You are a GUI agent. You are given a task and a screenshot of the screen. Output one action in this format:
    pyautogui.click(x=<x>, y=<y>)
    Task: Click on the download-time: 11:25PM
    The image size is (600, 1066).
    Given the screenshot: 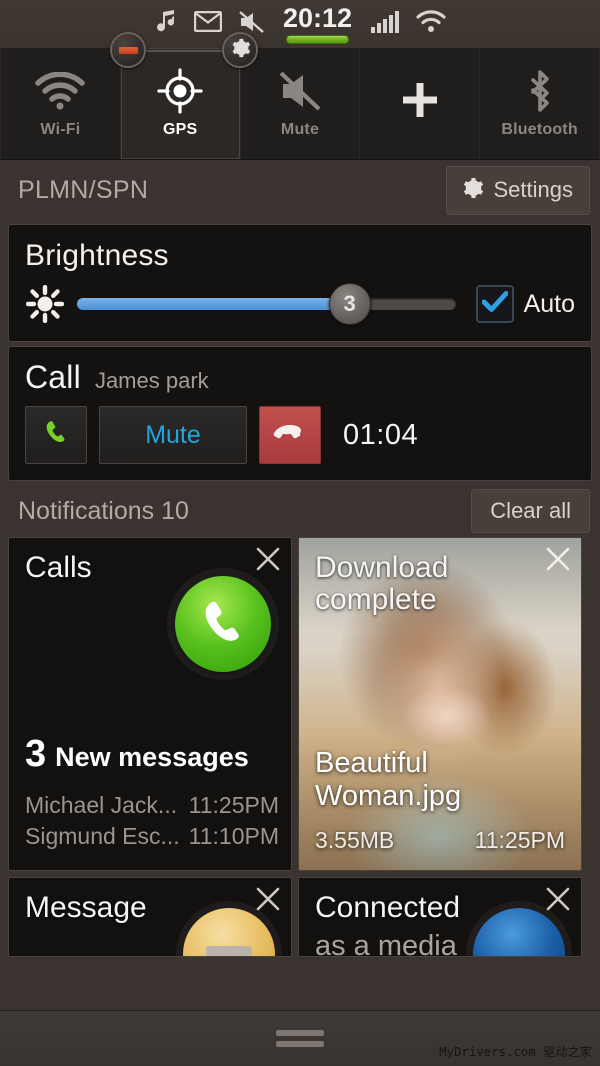 What is the action you would take?
    pyautogui.click(x=519, y=840)
    